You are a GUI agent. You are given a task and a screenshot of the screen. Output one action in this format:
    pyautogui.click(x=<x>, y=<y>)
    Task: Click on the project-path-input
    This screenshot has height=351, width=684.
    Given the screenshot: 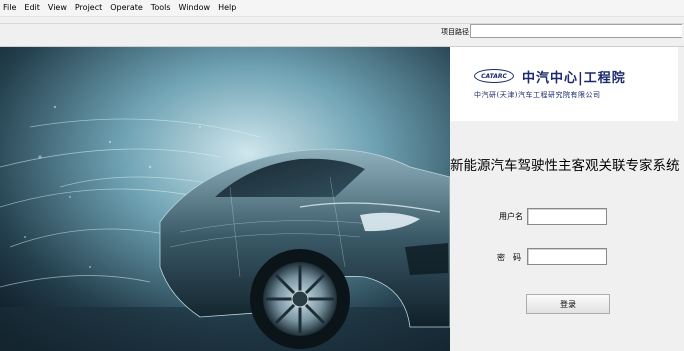 What is the action you would take?
    pyautogui.click(x=576, y=31)
    